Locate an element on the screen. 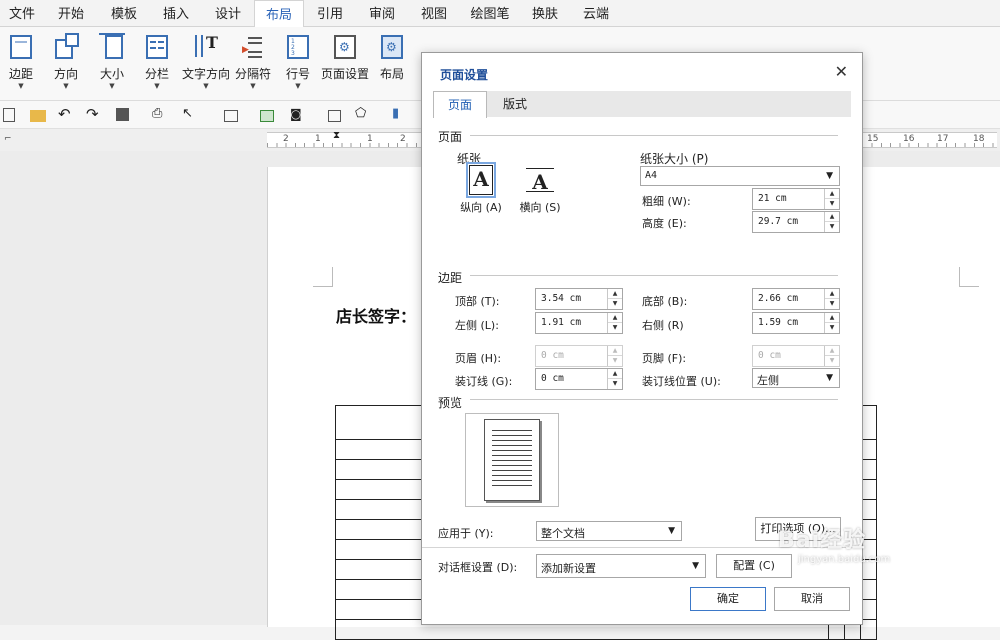 This screenshot has height=640, width=1000. page-setup-icon: ⚙ is located at coordinates (345, 47).